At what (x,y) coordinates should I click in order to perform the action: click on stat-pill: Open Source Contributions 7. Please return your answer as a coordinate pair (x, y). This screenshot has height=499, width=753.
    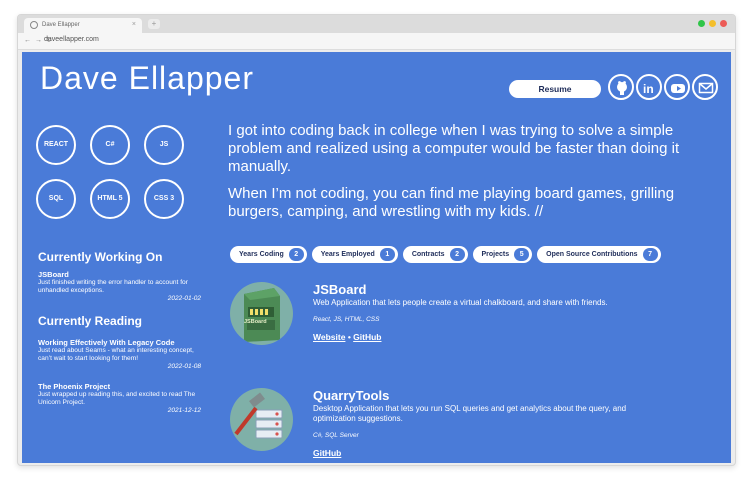
    Looking at the image, I should click on (599, 254).